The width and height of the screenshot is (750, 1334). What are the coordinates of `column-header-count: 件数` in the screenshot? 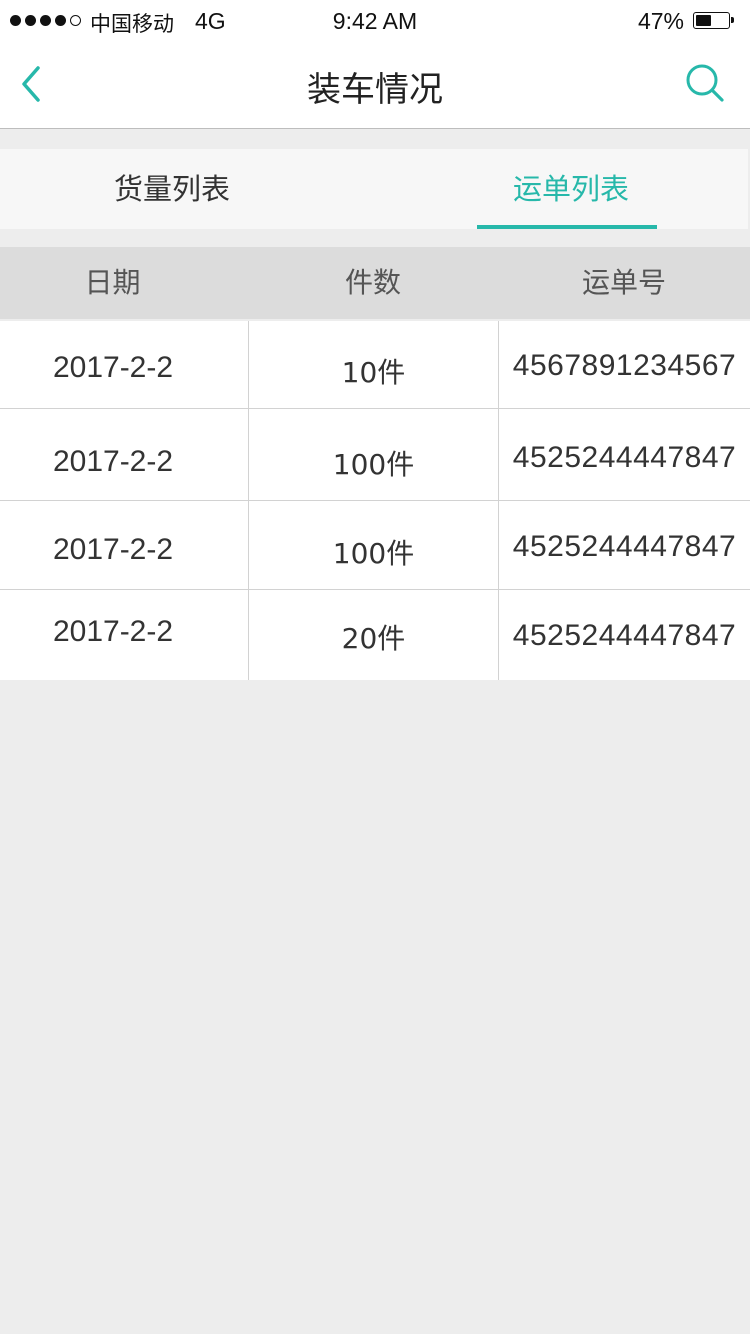 It's located at (372, 282).